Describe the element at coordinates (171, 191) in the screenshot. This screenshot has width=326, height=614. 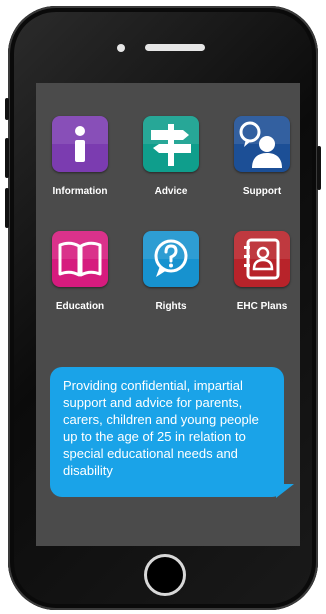
I see `app-label: Advice` at that location.